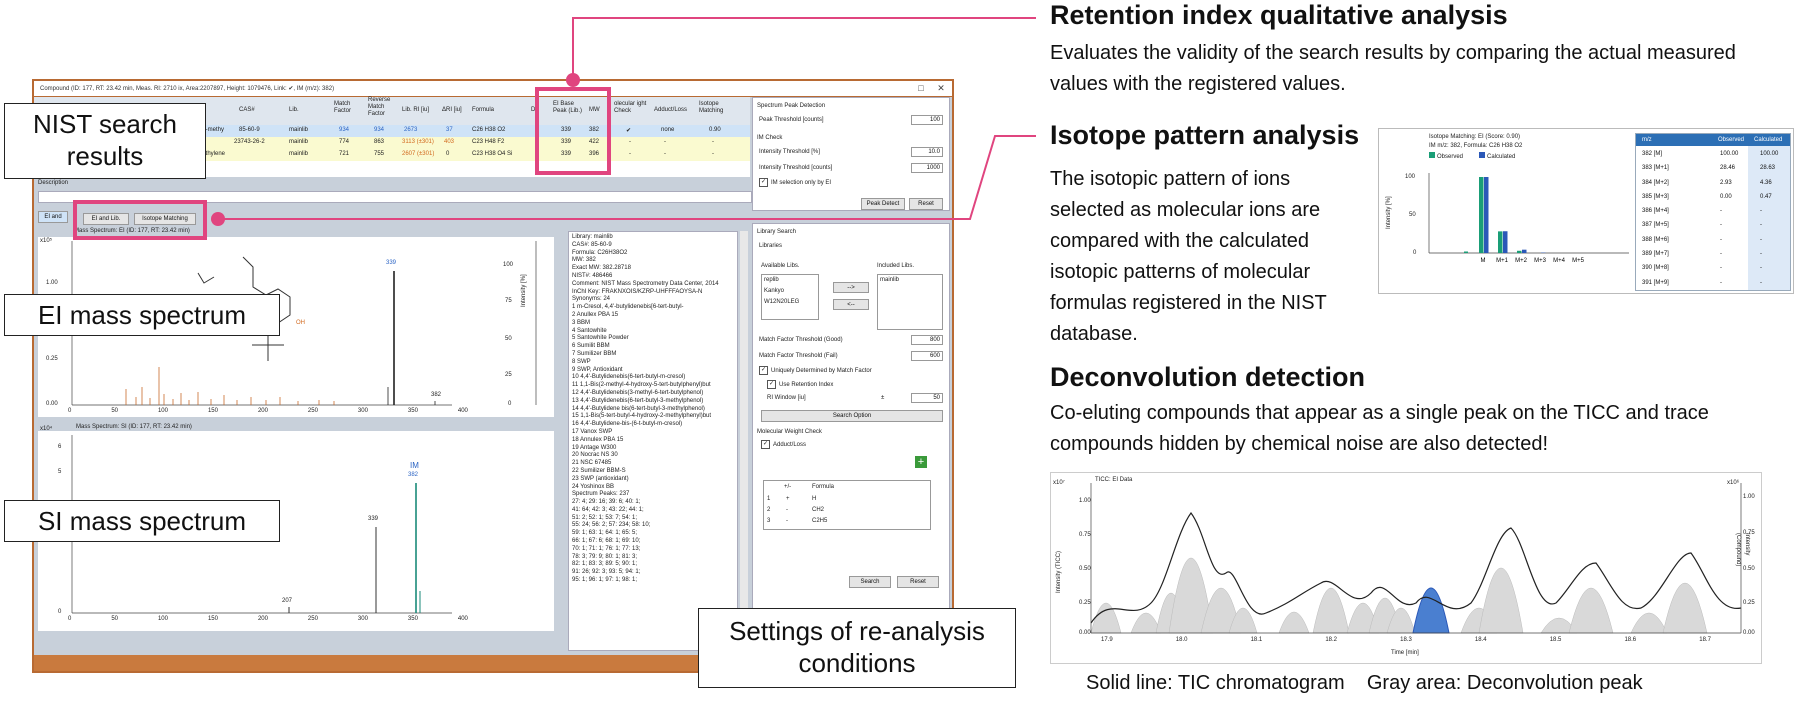  Describe the element at coordinates (1713, 283) in the screenshot. I see `isotope-table-row: 391 [M+9] - -` at that location.